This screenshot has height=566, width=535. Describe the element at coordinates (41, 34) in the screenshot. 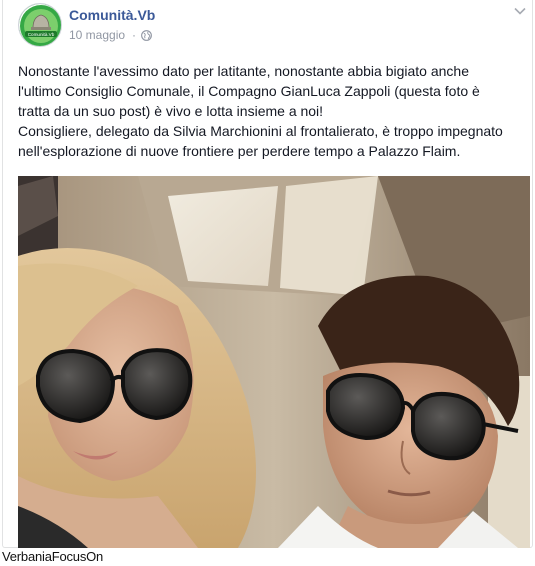

I see `avatar-label: Comunità.Vb` at that location.